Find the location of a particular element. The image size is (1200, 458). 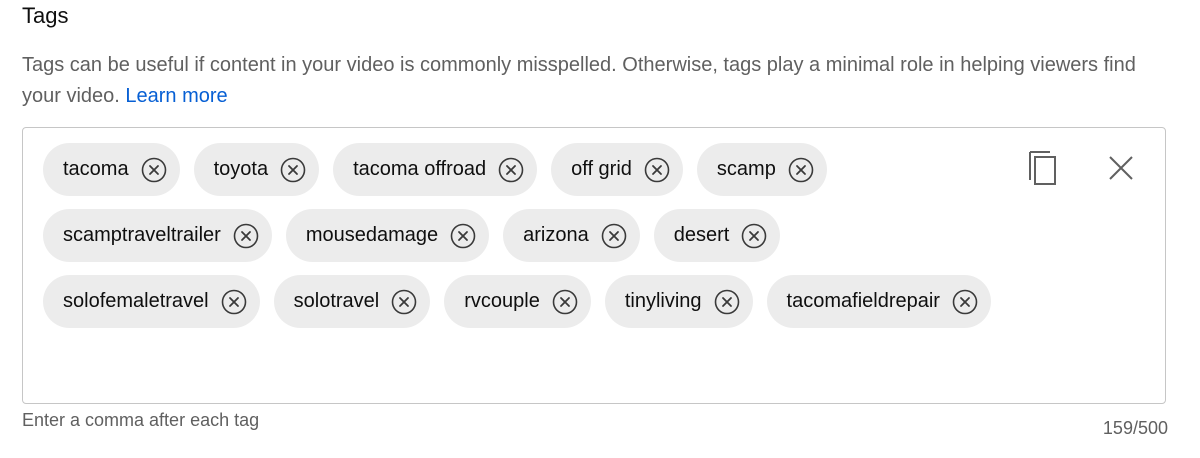

tag-chip: tacoma offroad is located at coordinates (435, 169).